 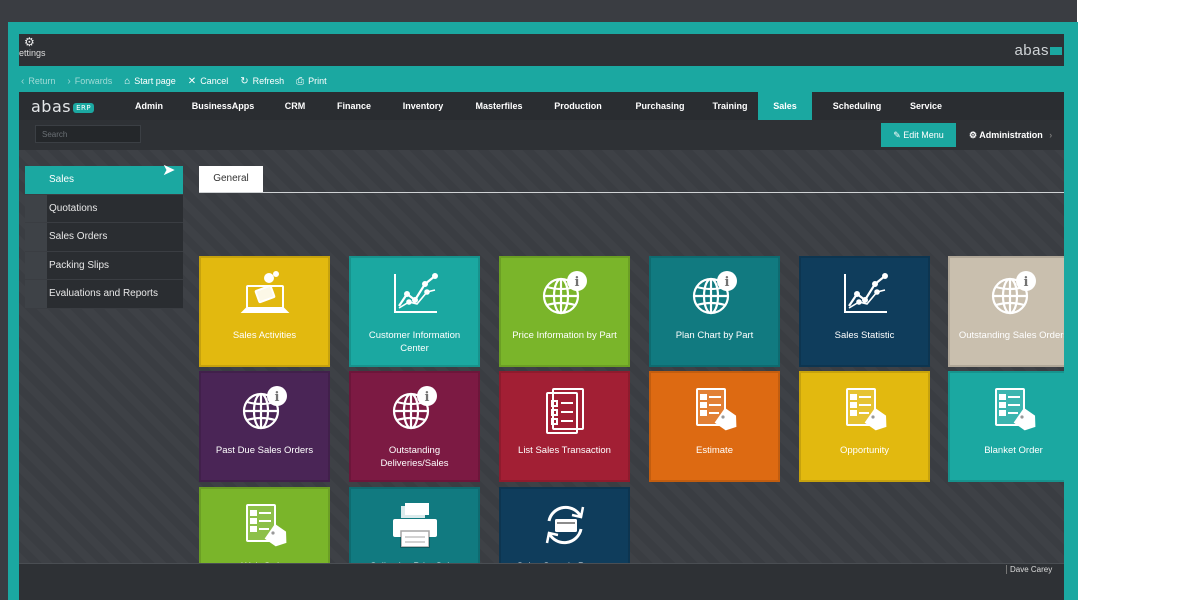 I want to click on tile-sales-statistic: Sales Statistic, so click(x=864, y=311).